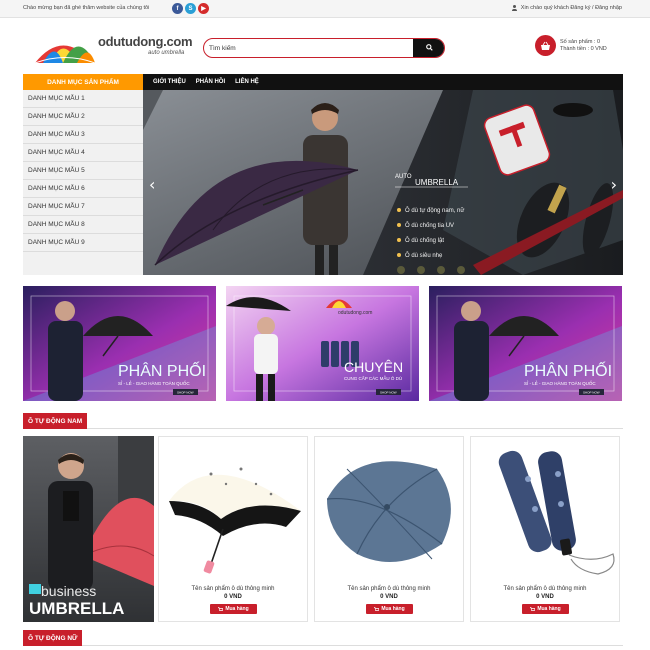 The width and height of the screenshot is (650, 650). What do you see at coordinates (55, 421) in the screenshot?
I see `section-title-label: Ô TỰ ĐỘNG NAM` at bounding box center [55, 421].